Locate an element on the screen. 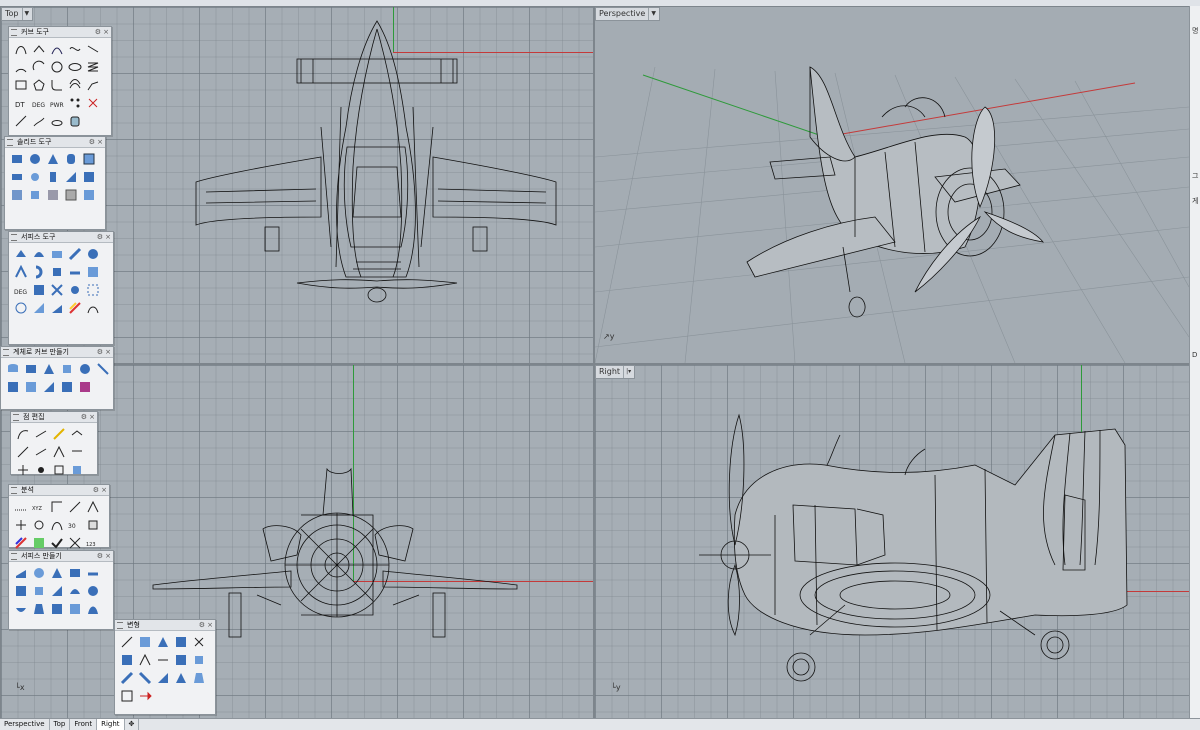  panel-title-bar: 솔리드 도구 ⚙ × is located at coordinates (55, 142).